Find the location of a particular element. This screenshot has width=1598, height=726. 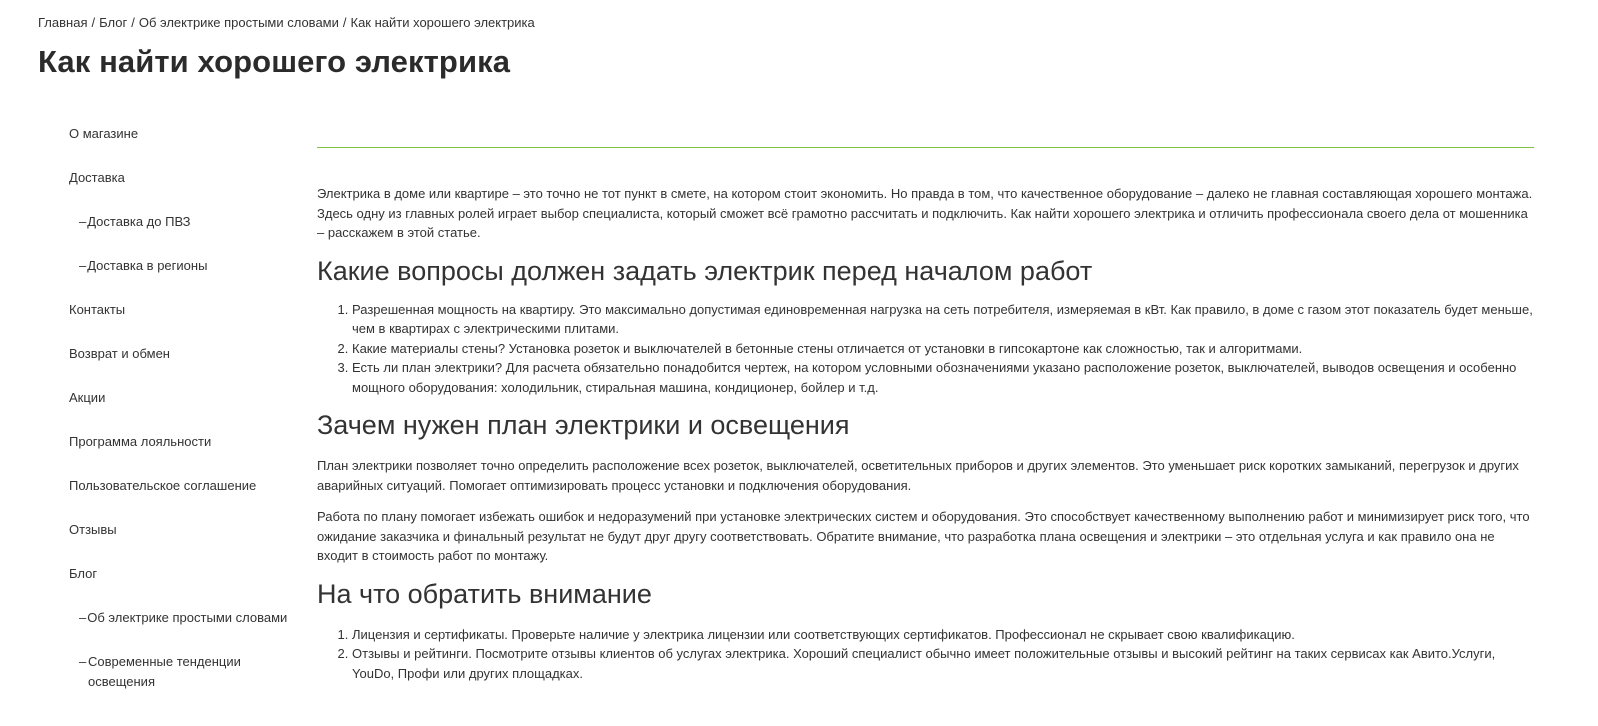

breadcrumb-home-link: Главная is located at coordinates (62, 22).